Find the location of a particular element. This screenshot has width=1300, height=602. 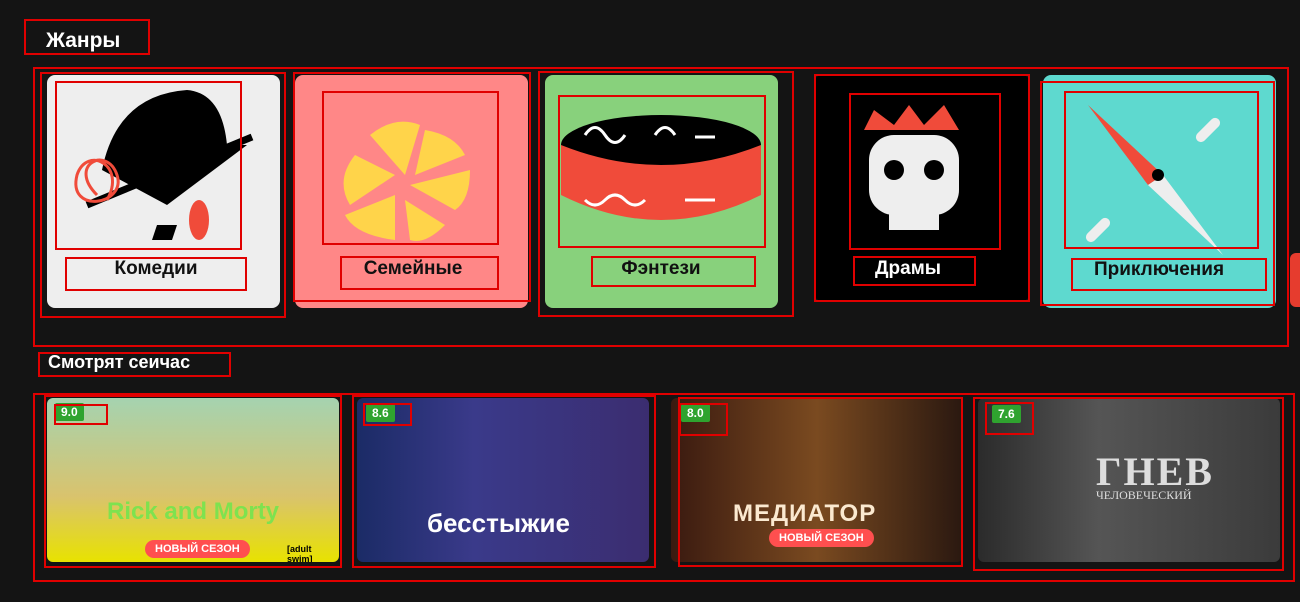

next-genre-peek is located at coordinates (1295, 280).